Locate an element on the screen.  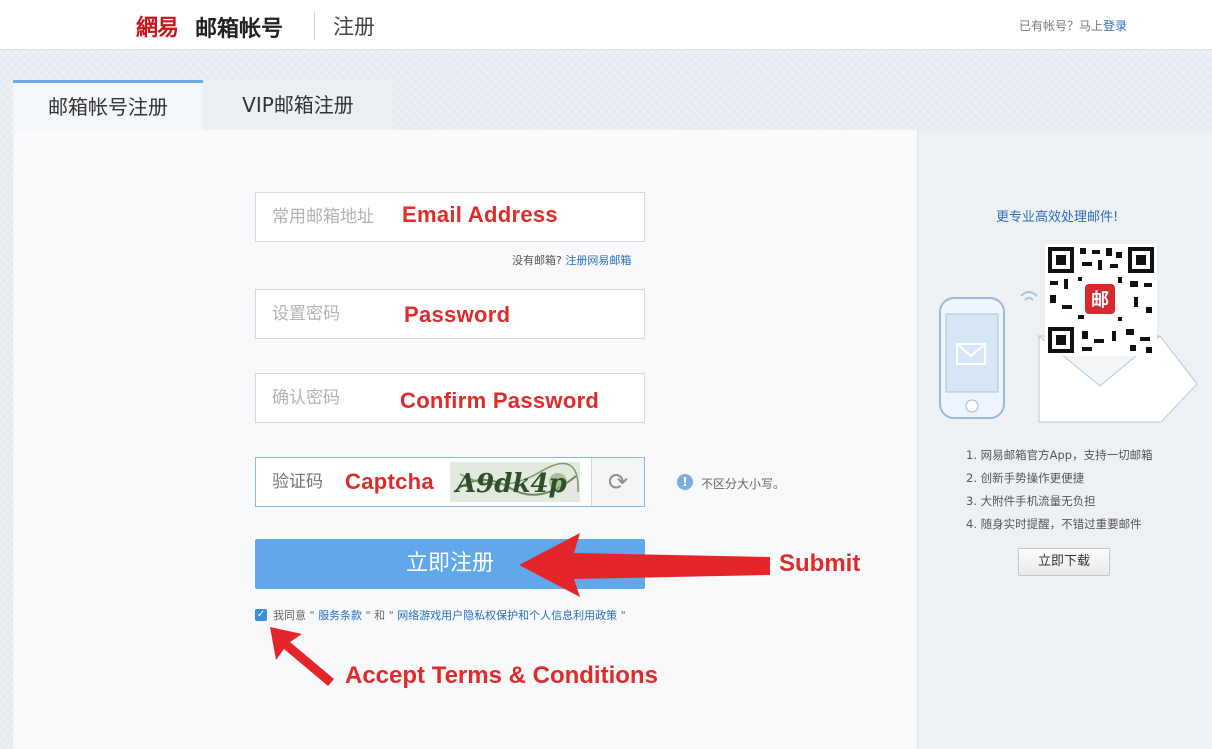
refresh-icon: ⟳ is located at coordinates (618, 482).